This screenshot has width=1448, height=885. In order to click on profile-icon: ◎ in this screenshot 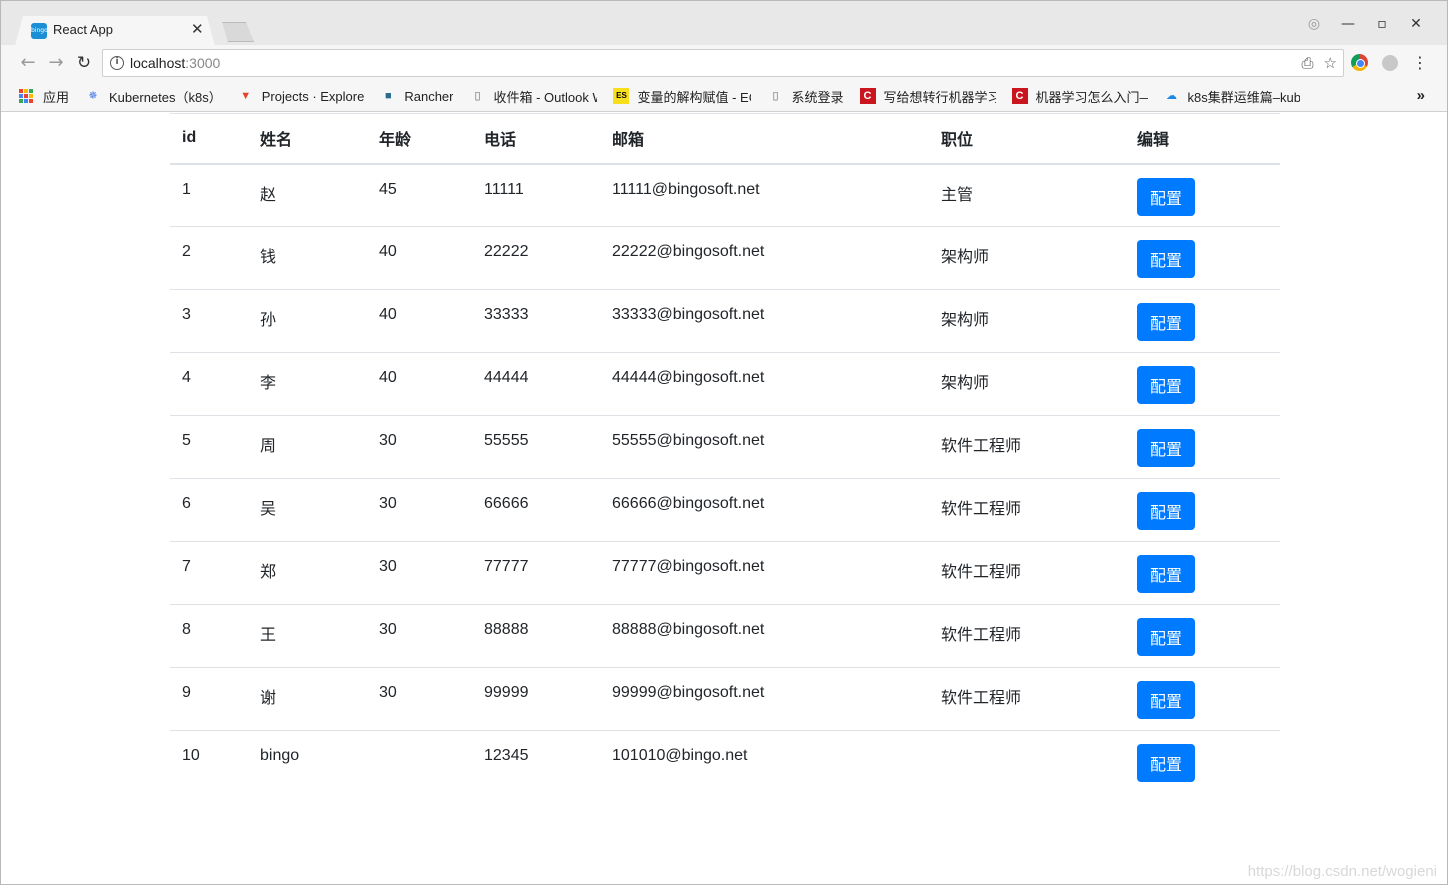, I will do `click(1314, 24)`.